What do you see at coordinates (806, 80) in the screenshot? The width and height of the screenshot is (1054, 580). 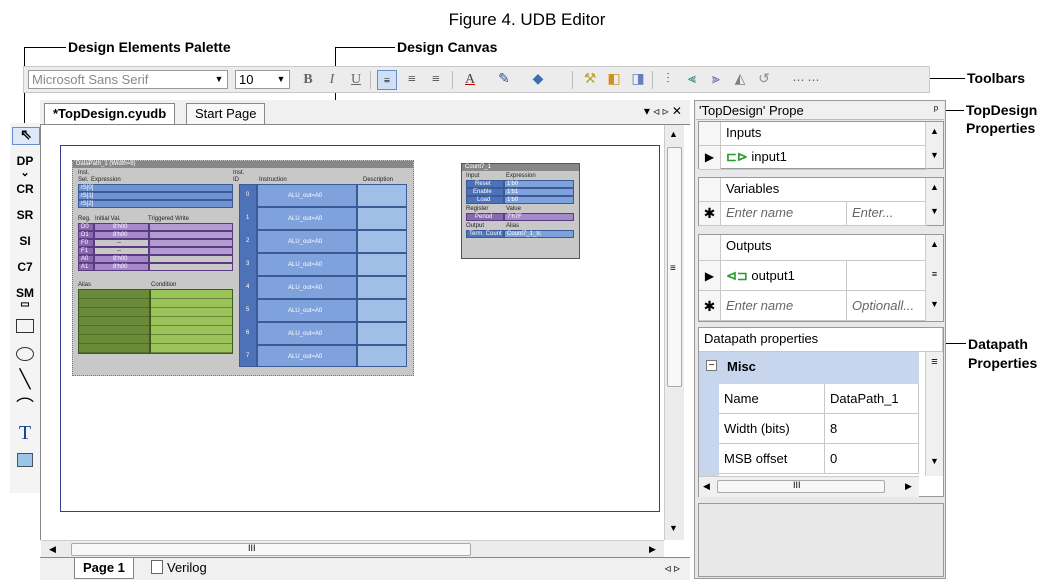 I see `grid-icon: ⋯ ⋯` at bounding box center [806, 80].